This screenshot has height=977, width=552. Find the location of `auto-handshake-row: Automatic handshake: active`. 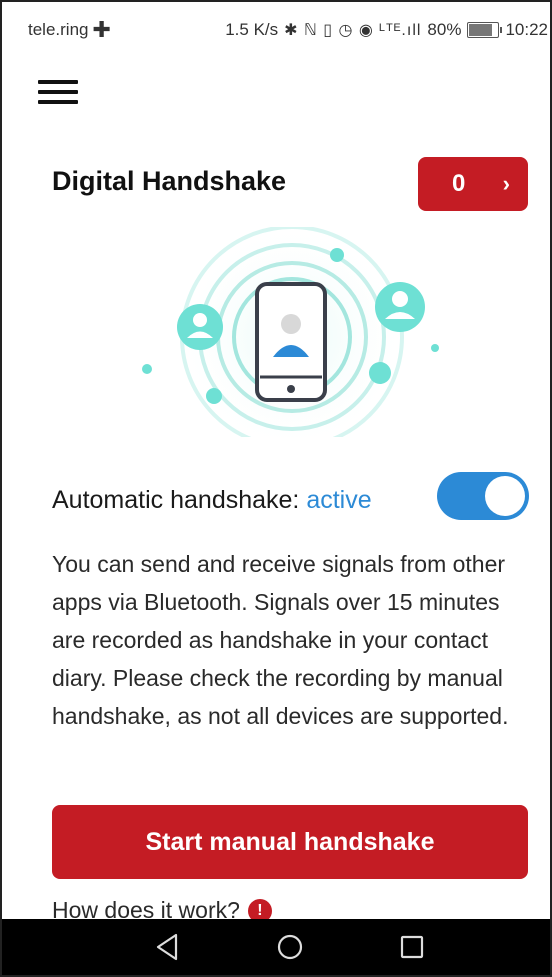

auto-handshake-row: Automatic handshake: active is located at coordinates (290, 496).